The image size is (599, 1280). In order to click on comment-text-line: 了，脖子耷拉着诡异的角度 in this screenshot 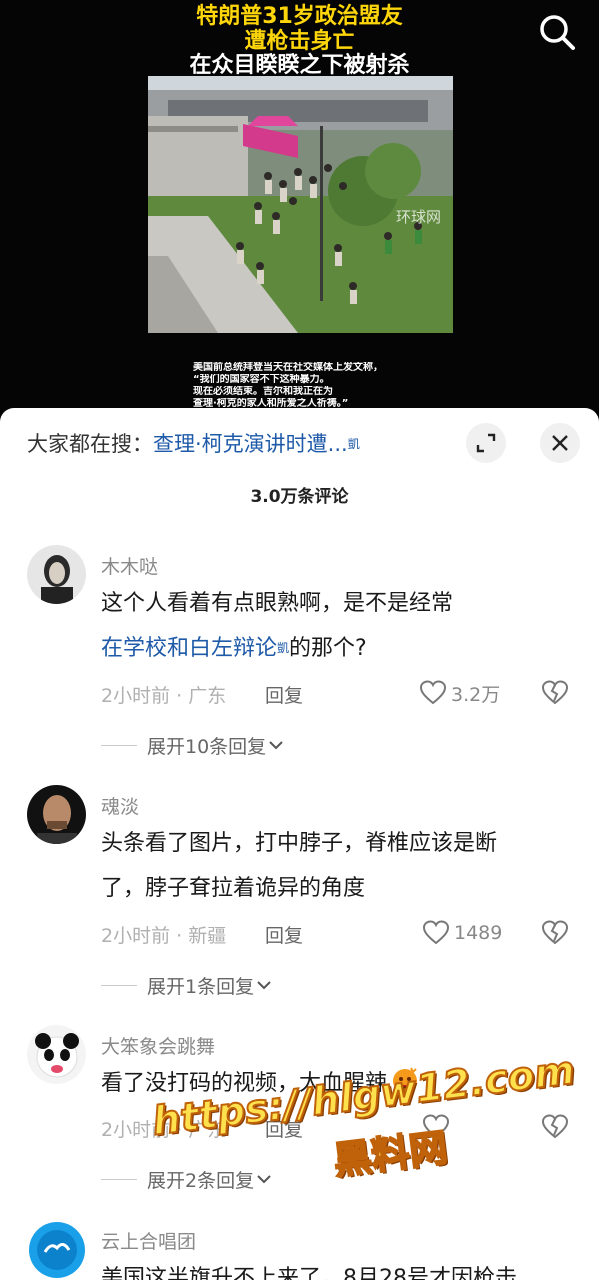, I will do `click(233, 888)`.